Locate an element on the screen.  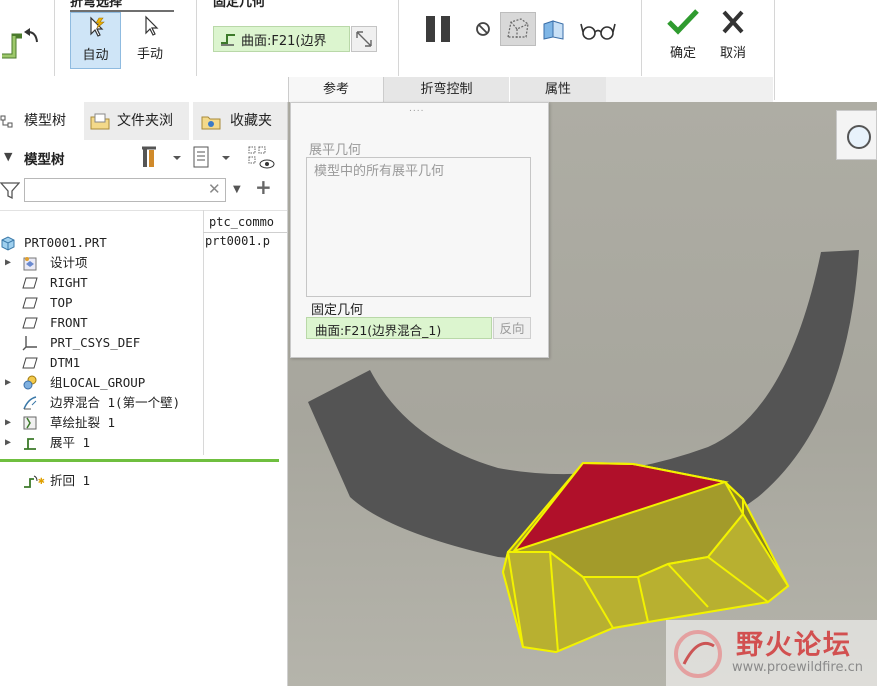
tree-item-top: TOP is located at coordinates (100, 303).